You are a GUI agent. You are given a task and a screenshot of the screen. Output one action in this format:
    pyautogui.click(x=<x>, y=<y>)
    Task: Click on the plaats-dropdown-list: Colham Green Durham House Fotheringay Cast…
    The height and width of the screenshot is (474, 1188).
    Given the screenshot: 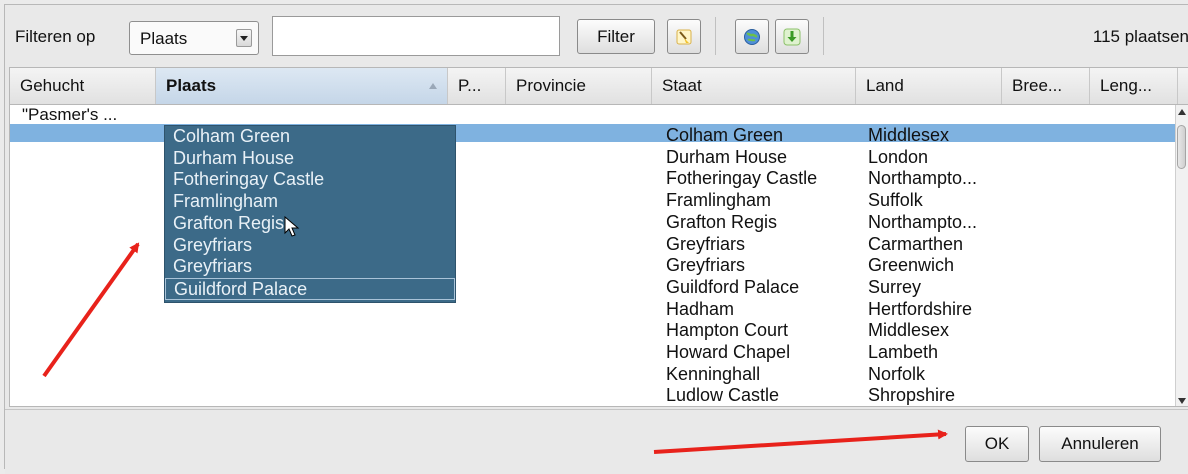 What is the action you would take?
    pyautogui.click(x=310, y=214)
    